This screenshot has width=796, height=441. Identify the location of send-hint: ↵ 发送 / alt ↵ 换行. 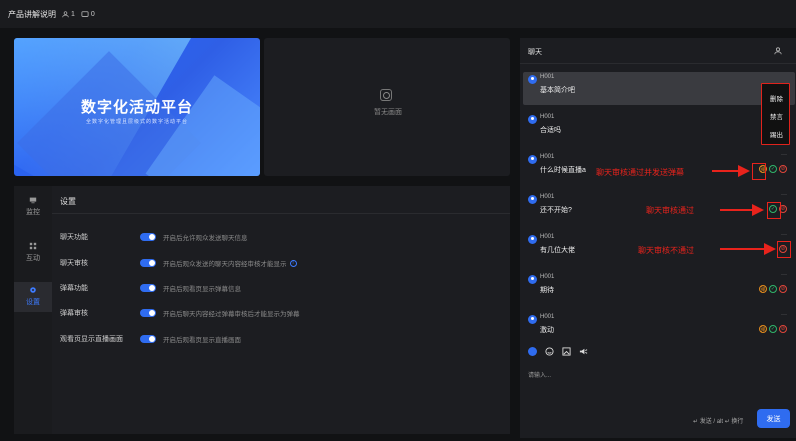
(718, 422).